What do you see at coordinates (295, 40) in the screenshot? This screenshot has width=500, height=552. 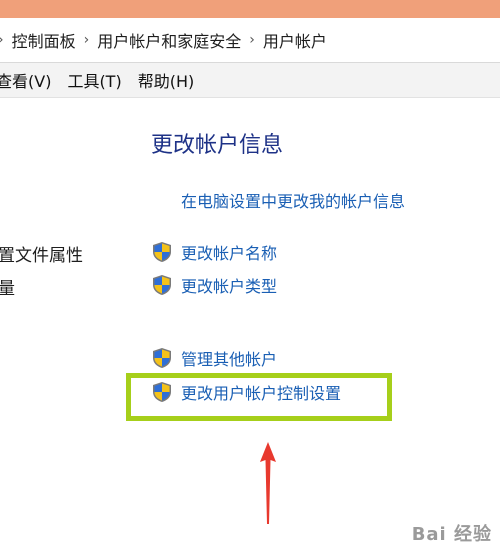 I see `breadcrumb-user-accounts: 用户帐户` at bounding box center [295, 40].